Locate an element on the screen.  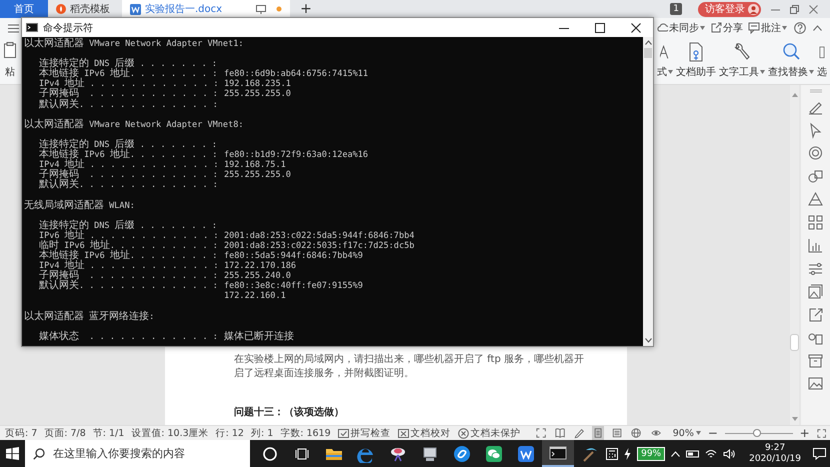
tab: 实验报告一.docx is located at coordinates (206, 9).